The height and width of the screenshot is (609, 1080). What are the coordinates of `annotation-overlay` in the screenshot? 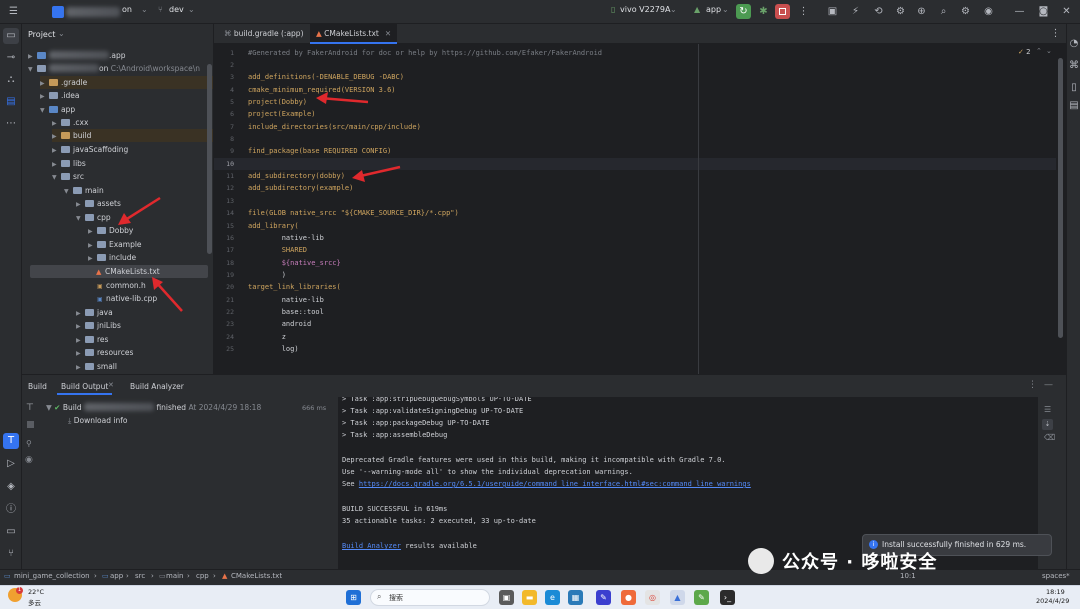 It's located at (259, 202).